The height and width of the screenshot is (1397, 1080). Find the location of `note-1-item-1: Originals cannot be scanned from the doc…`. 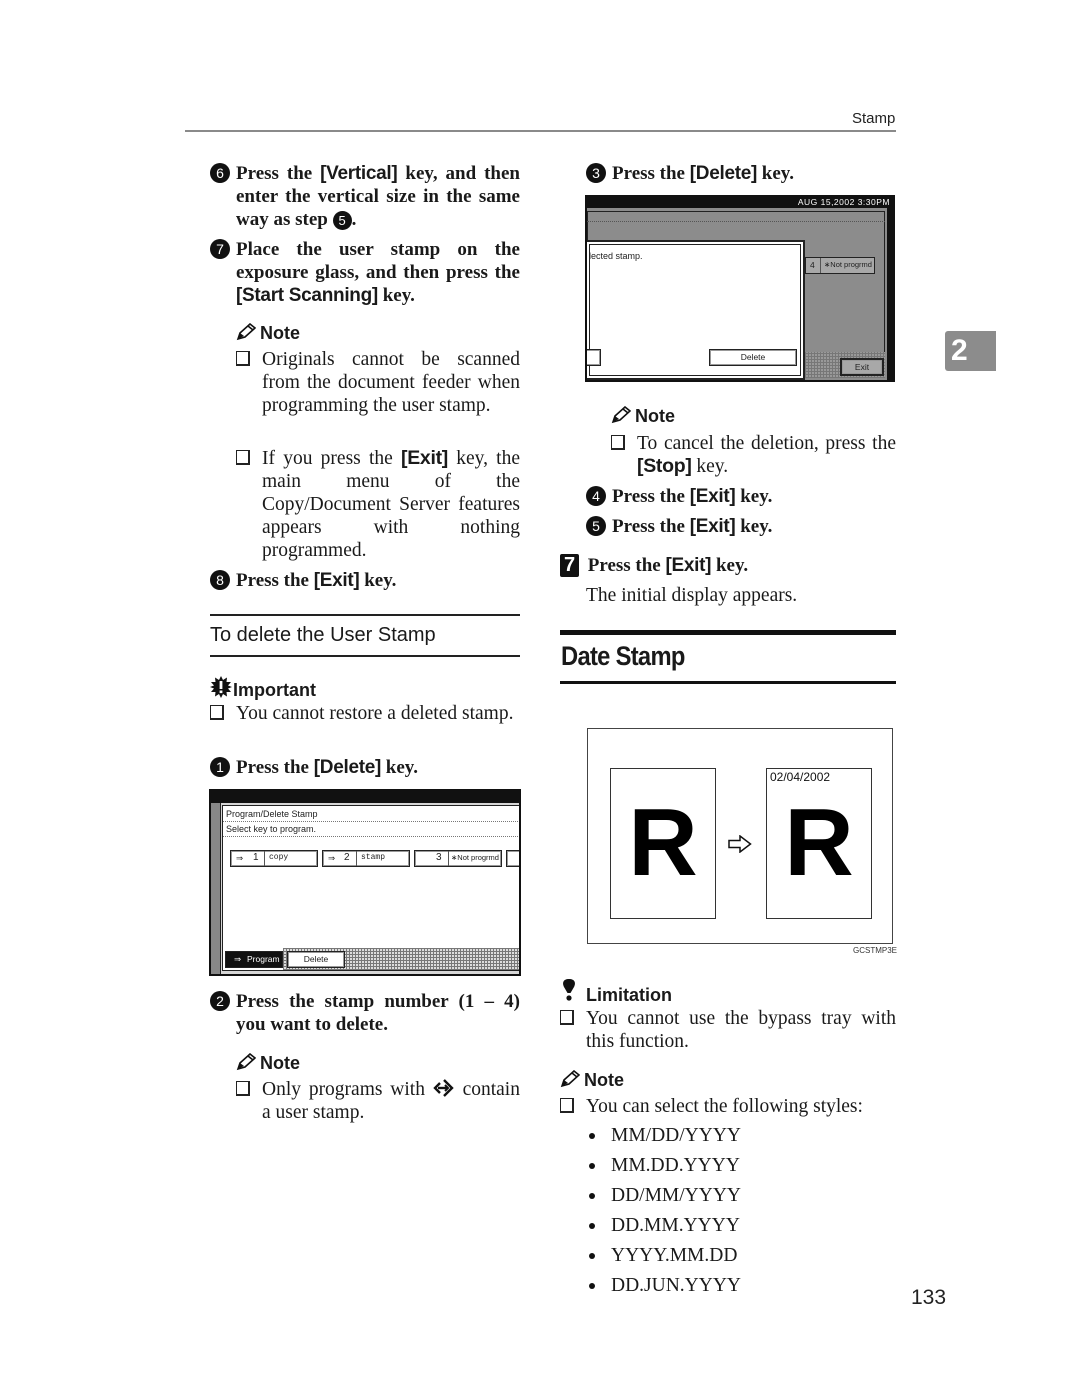

note-1-item-1: Originals cannot be scanned from the doc… is located at coordinates (378, 382).